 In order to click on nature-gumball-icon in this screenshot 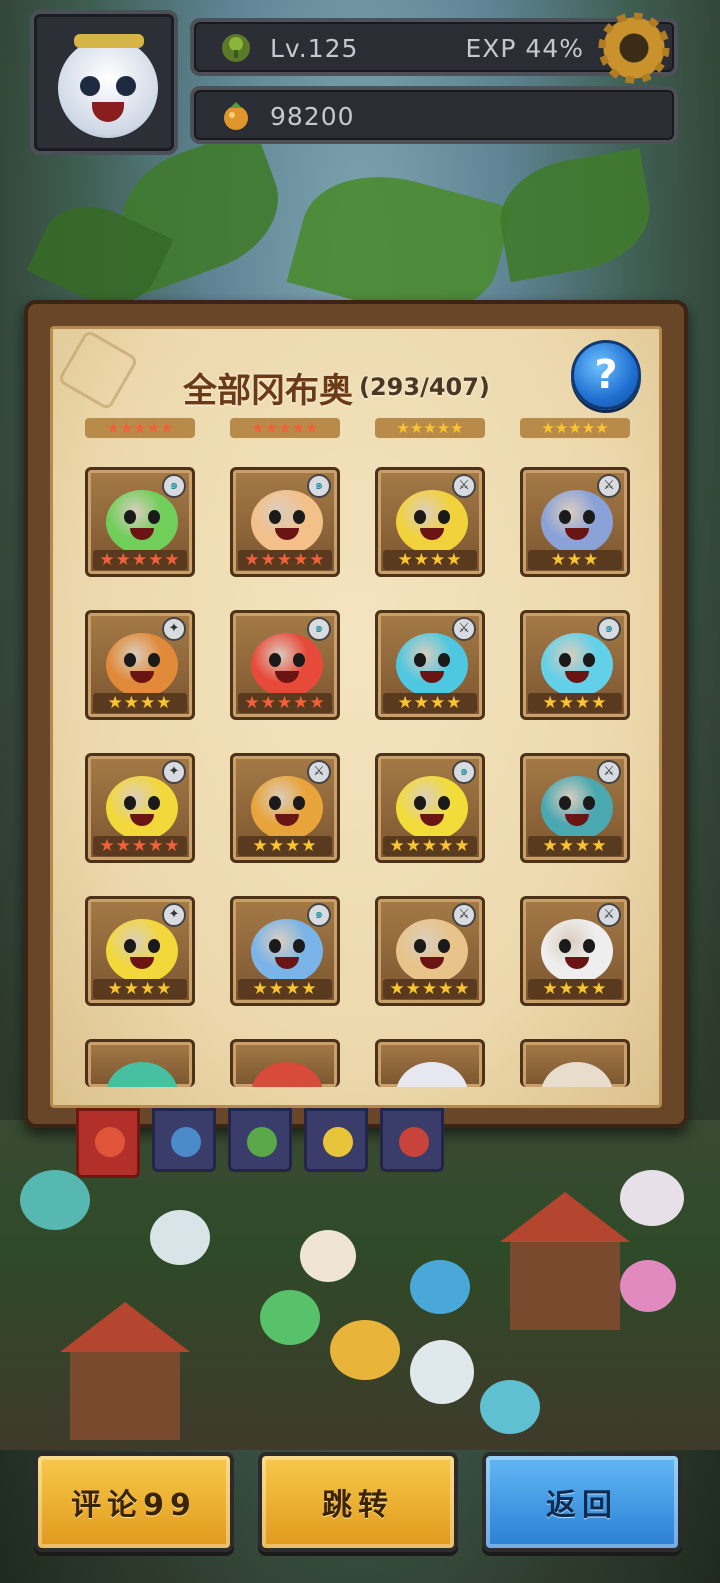, I will do `click(262, 1142)`.